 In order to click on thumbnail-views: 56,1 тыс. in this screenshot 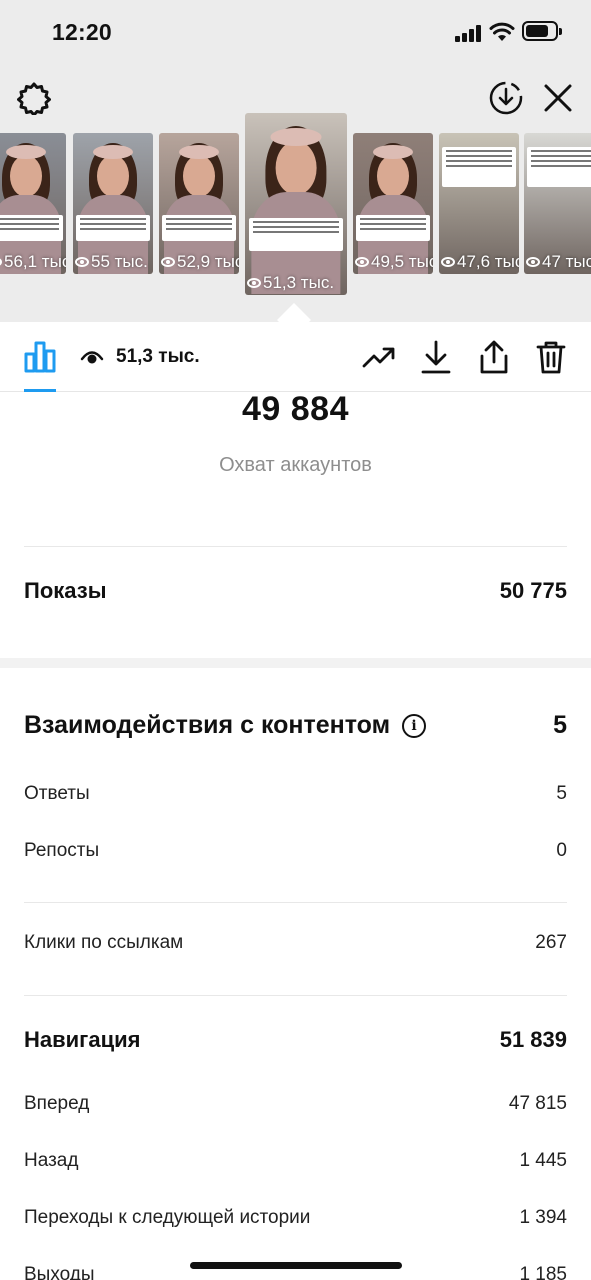, I will do `click(33, 262)`.